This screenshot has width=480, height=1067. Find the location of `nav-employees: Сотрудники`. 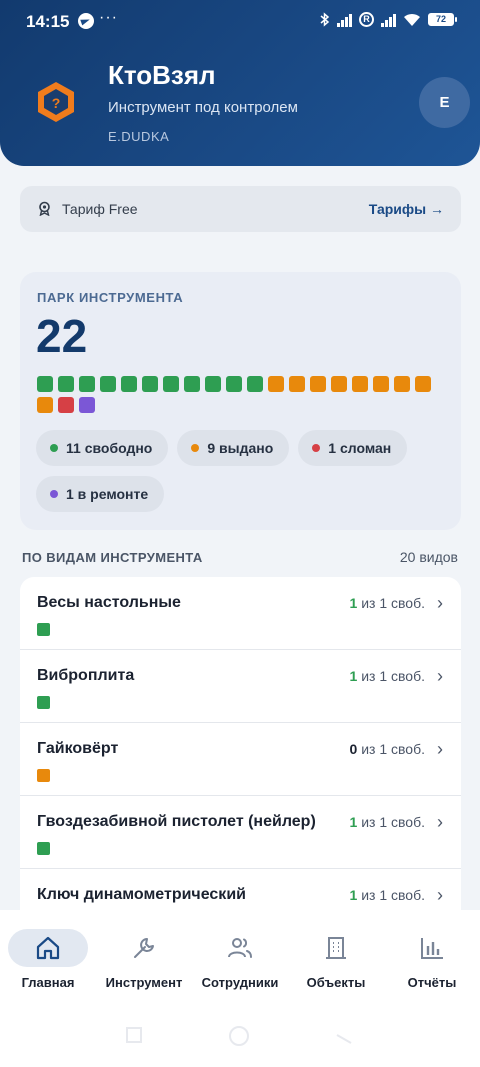

nav-employees: Сотрудники is located at coordinates (240, 959).